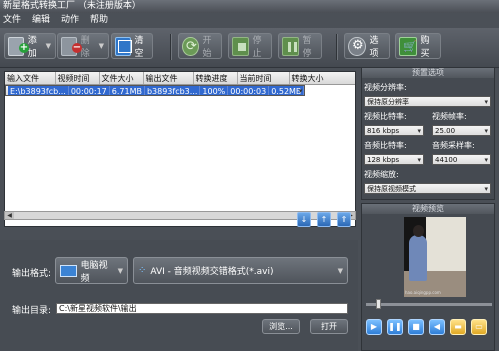 The height and width of the screenshot is (351, 499). I want to click on move-top-button: ⇑, so click(344, 219).